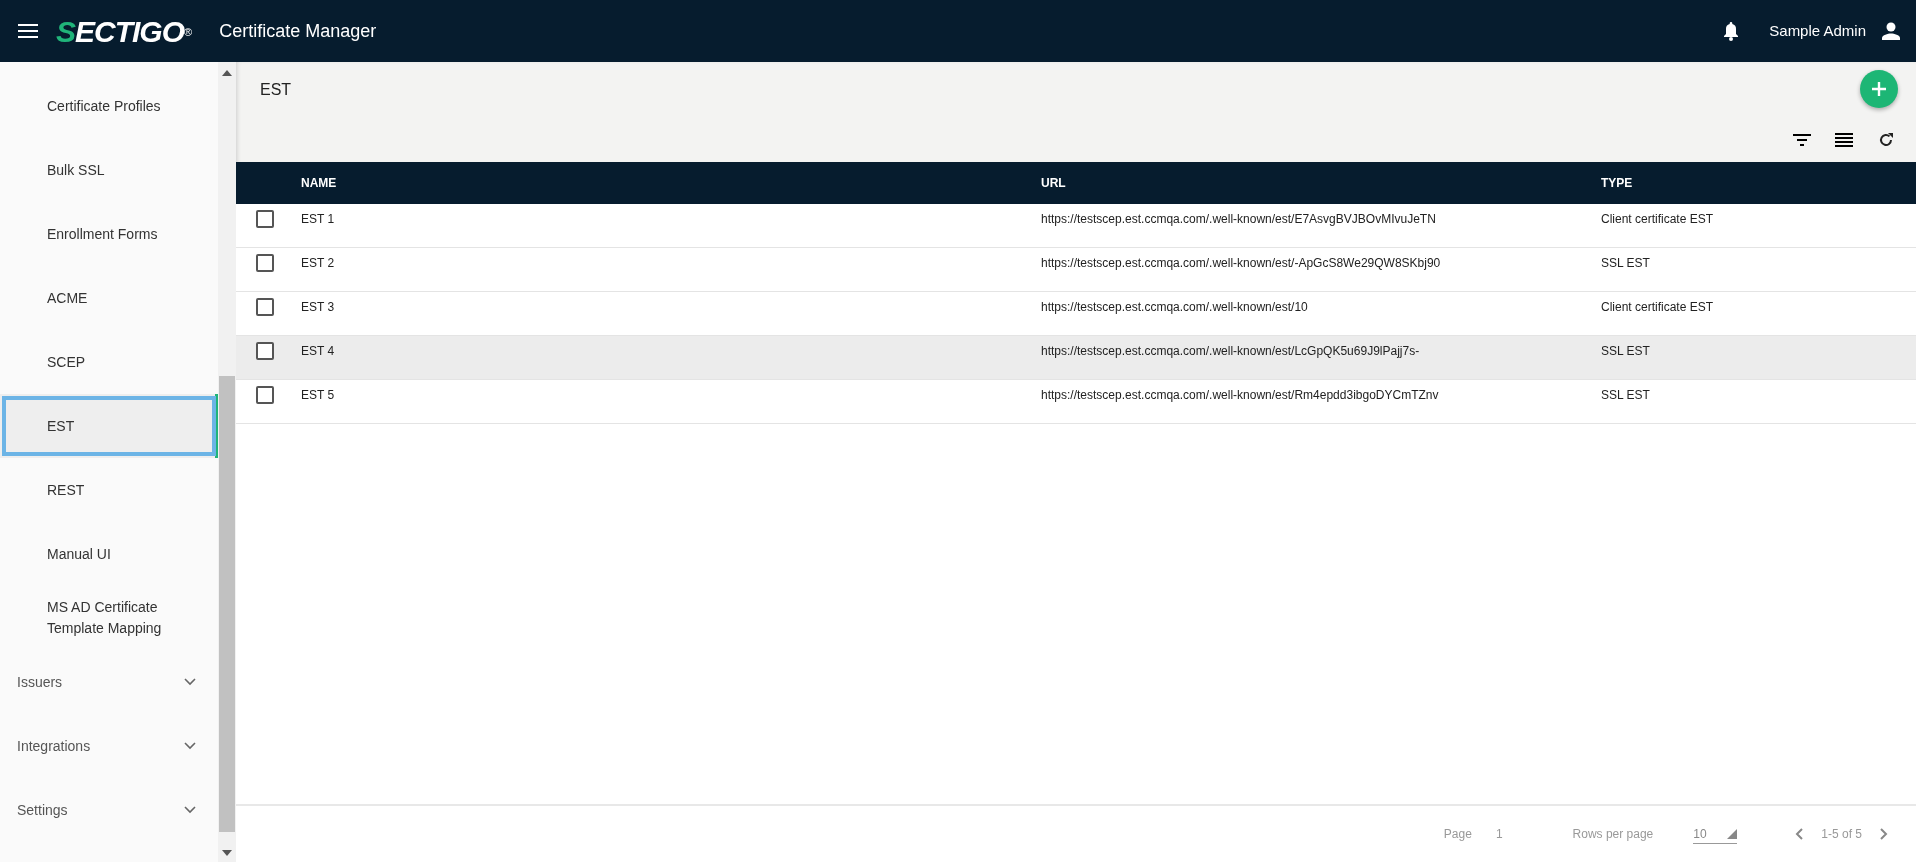  Describe the element at coordinates (109, 554) in the screenshot. I see `sidebar-item: Manual UI` at that location.